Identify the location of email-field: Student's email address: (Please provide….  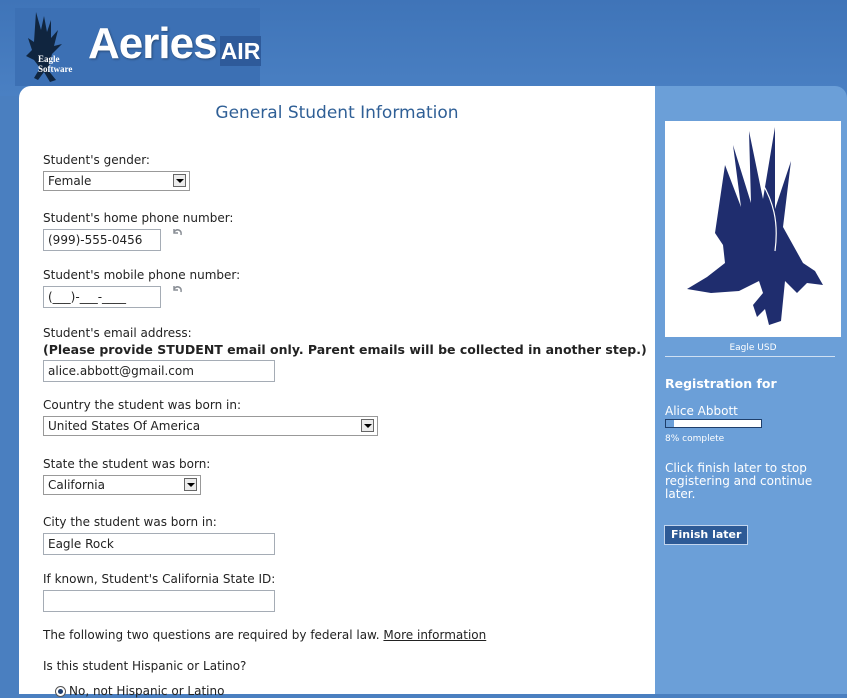
(345, 354).